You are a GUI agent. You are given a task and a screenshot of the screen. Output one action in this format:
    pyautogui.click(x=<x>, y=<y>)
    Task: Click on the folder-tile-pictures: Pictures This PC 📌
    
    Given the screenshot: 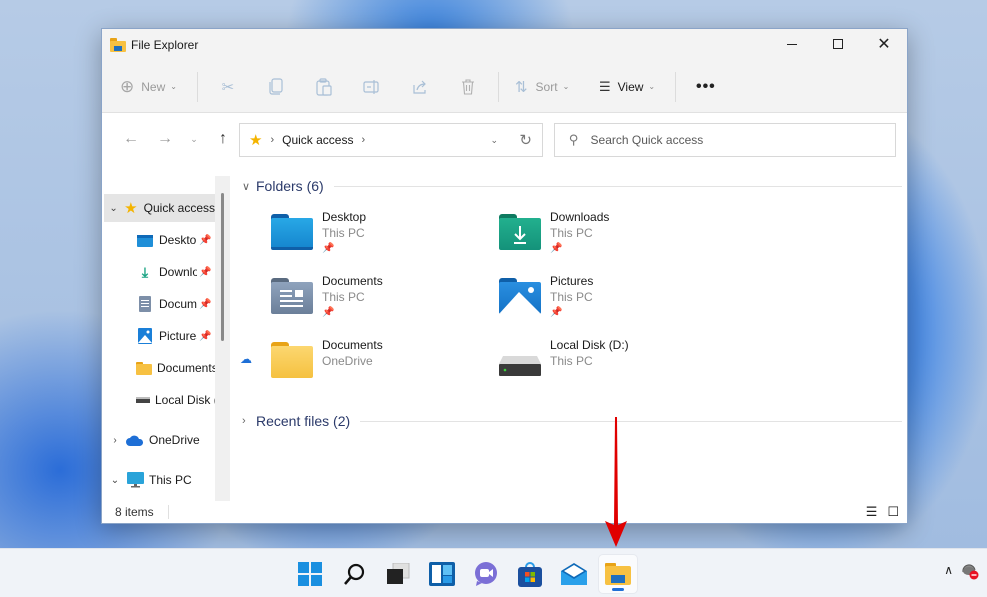 What is the action you would take?
    pyautogui.click(x=600, y=302)
    